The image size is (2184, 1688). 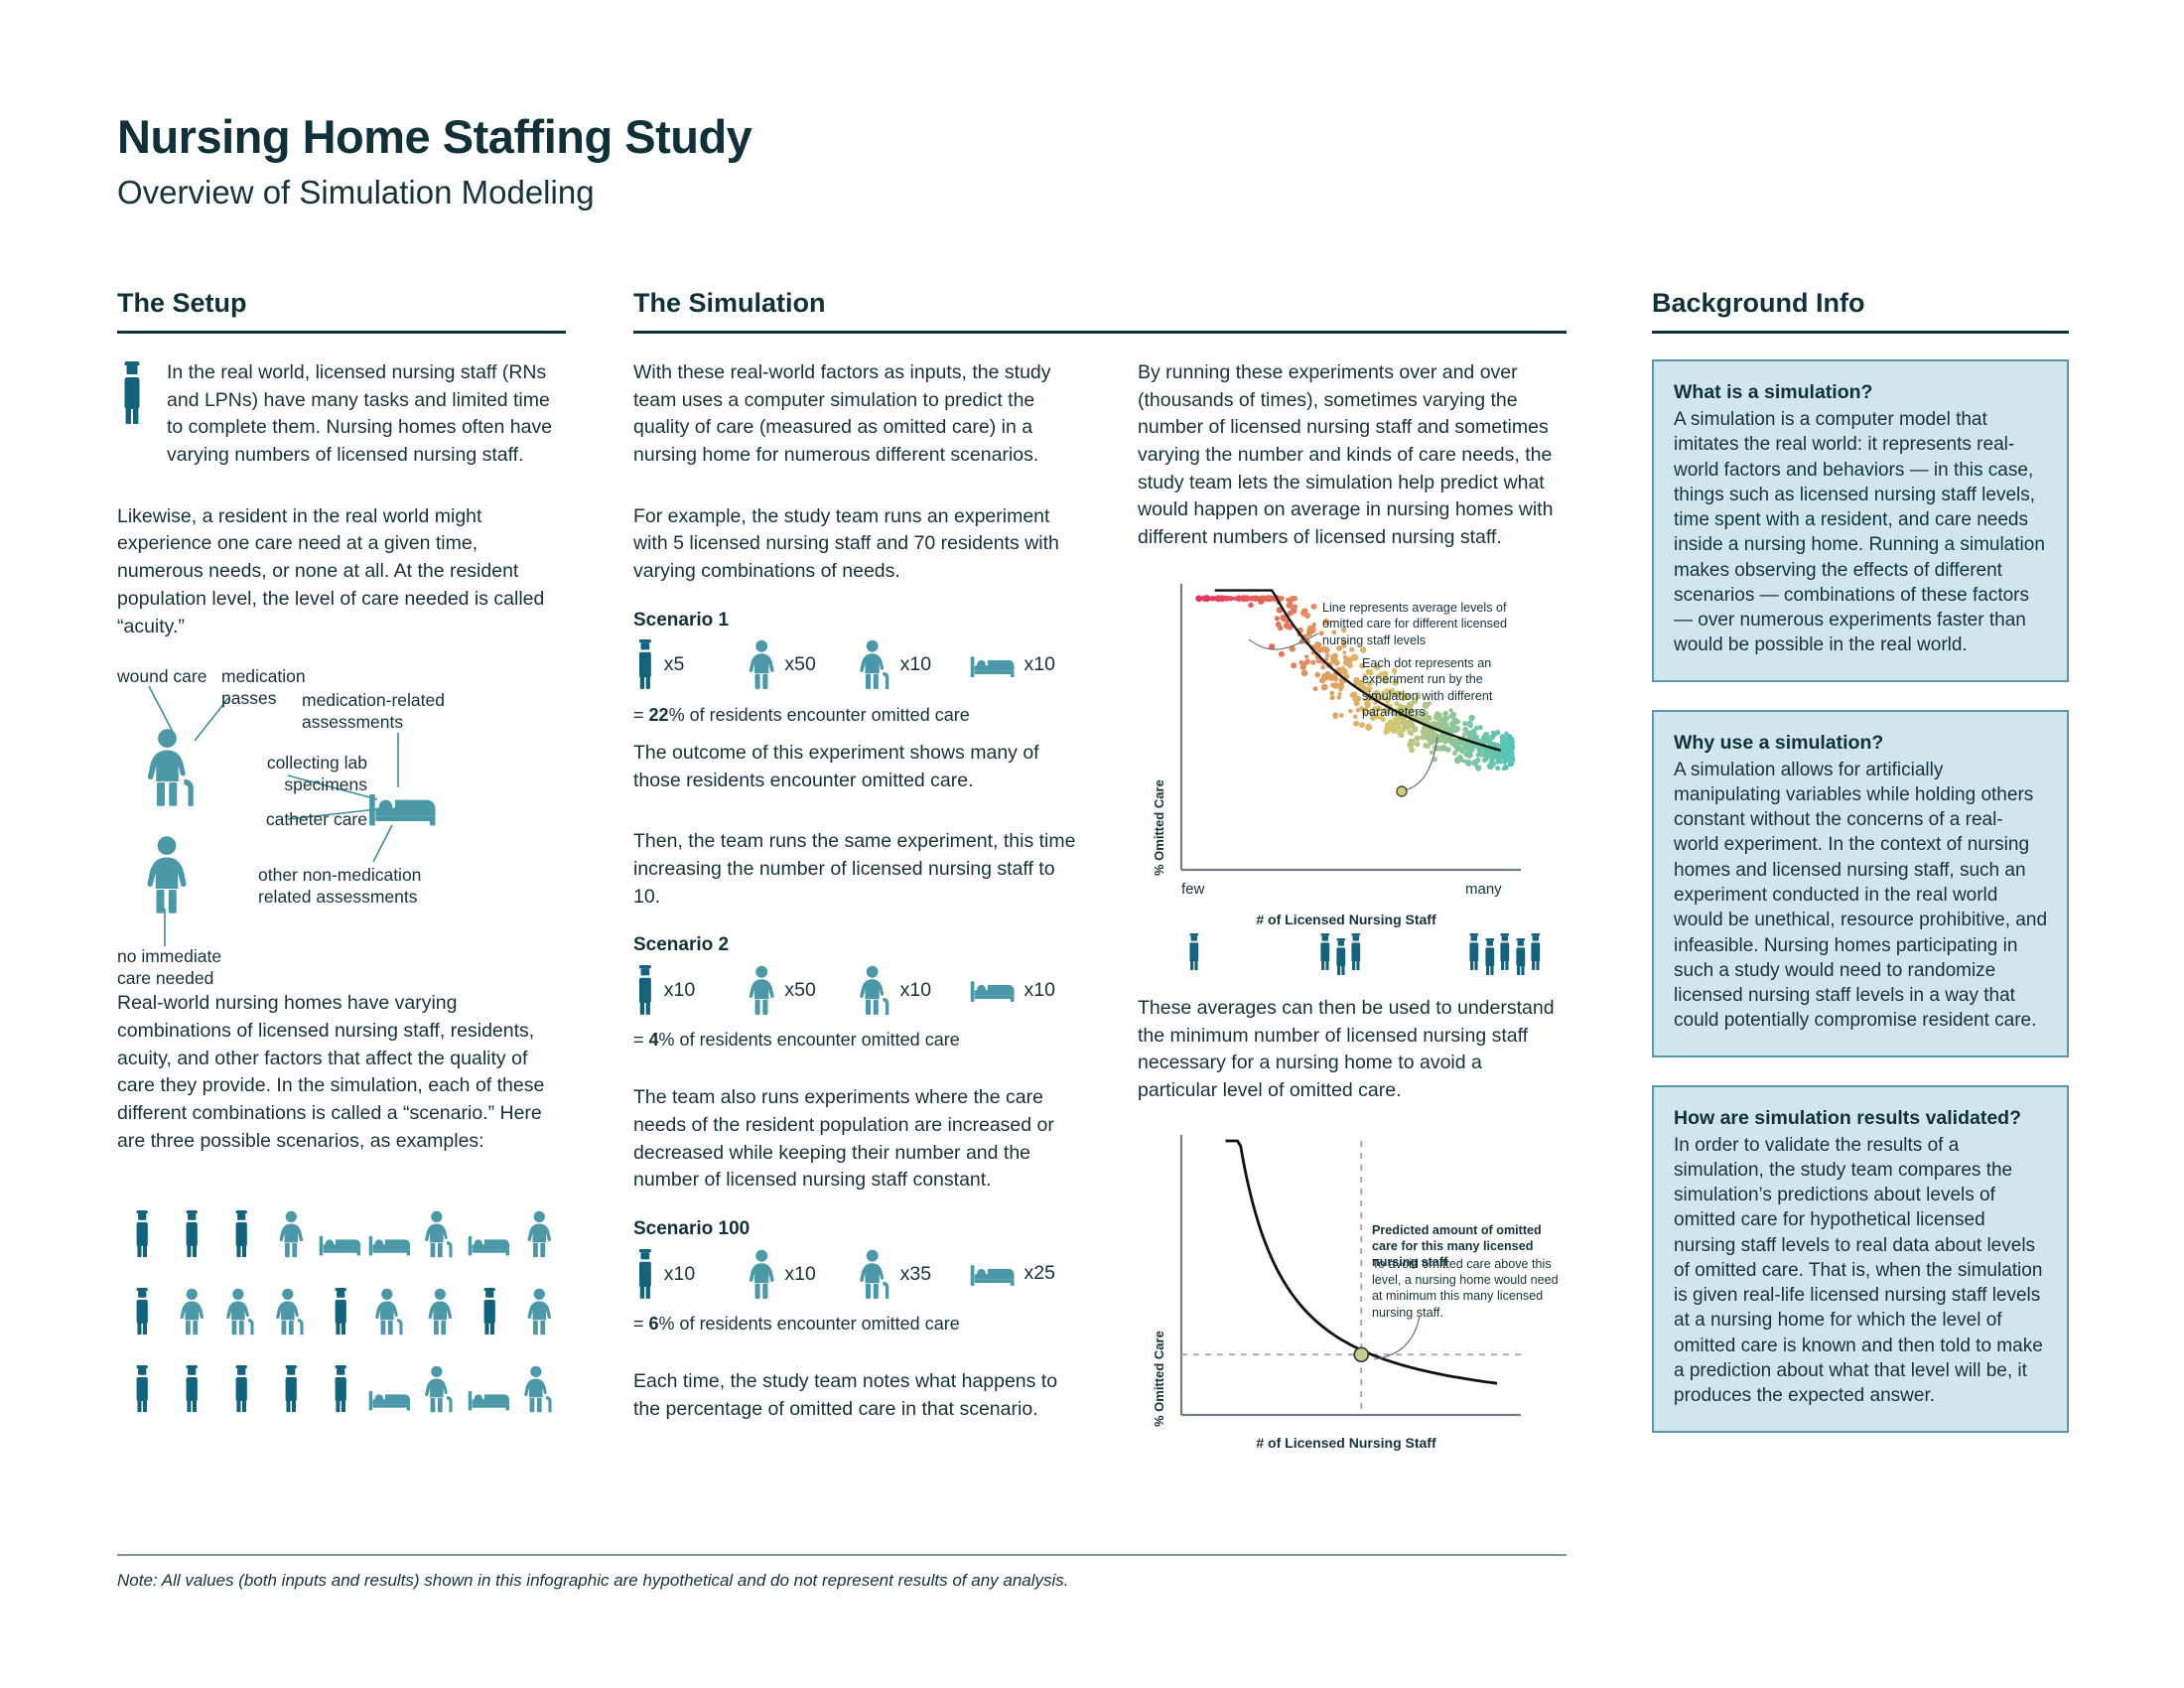 I want to click on scenario-2-label: Scenario 2, so click(x=681, y=945).